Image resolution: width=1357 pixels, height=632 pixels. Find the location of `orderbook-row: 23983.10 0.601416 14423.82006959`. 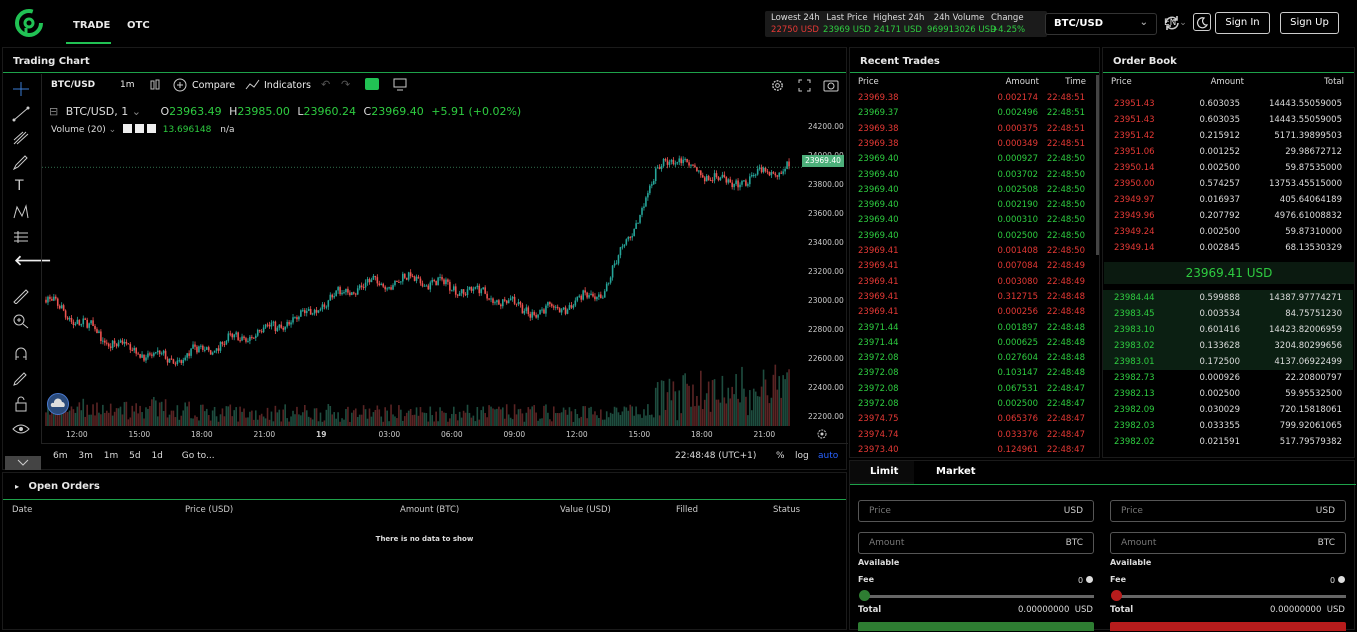

orderbook-row: 23983.10 0.601416 14423.82006959 is located at coordinates (1228, 330).